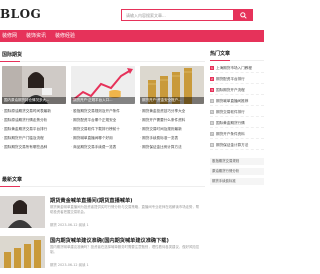 The height and width of the screenshot is (274, 320). What do you see at coordinates (35, 129) in the screenshot?
I see `list-item: 国际黄金期货交易平台排行` at bounding box center [35, 129].